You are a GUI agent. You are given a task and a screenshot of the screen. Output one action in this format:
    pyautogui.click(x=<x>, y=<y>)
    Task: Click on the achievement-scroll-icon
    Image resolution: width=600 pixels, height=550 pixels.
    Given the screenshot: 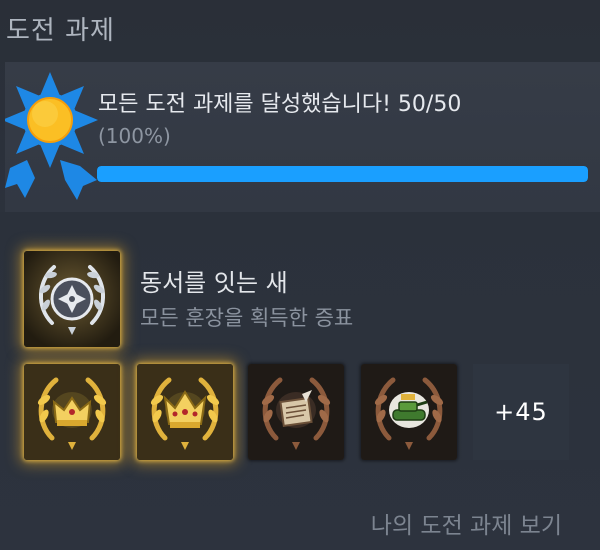 What is the action you would take?
    pyautogui.click(x=296, y=412)
    